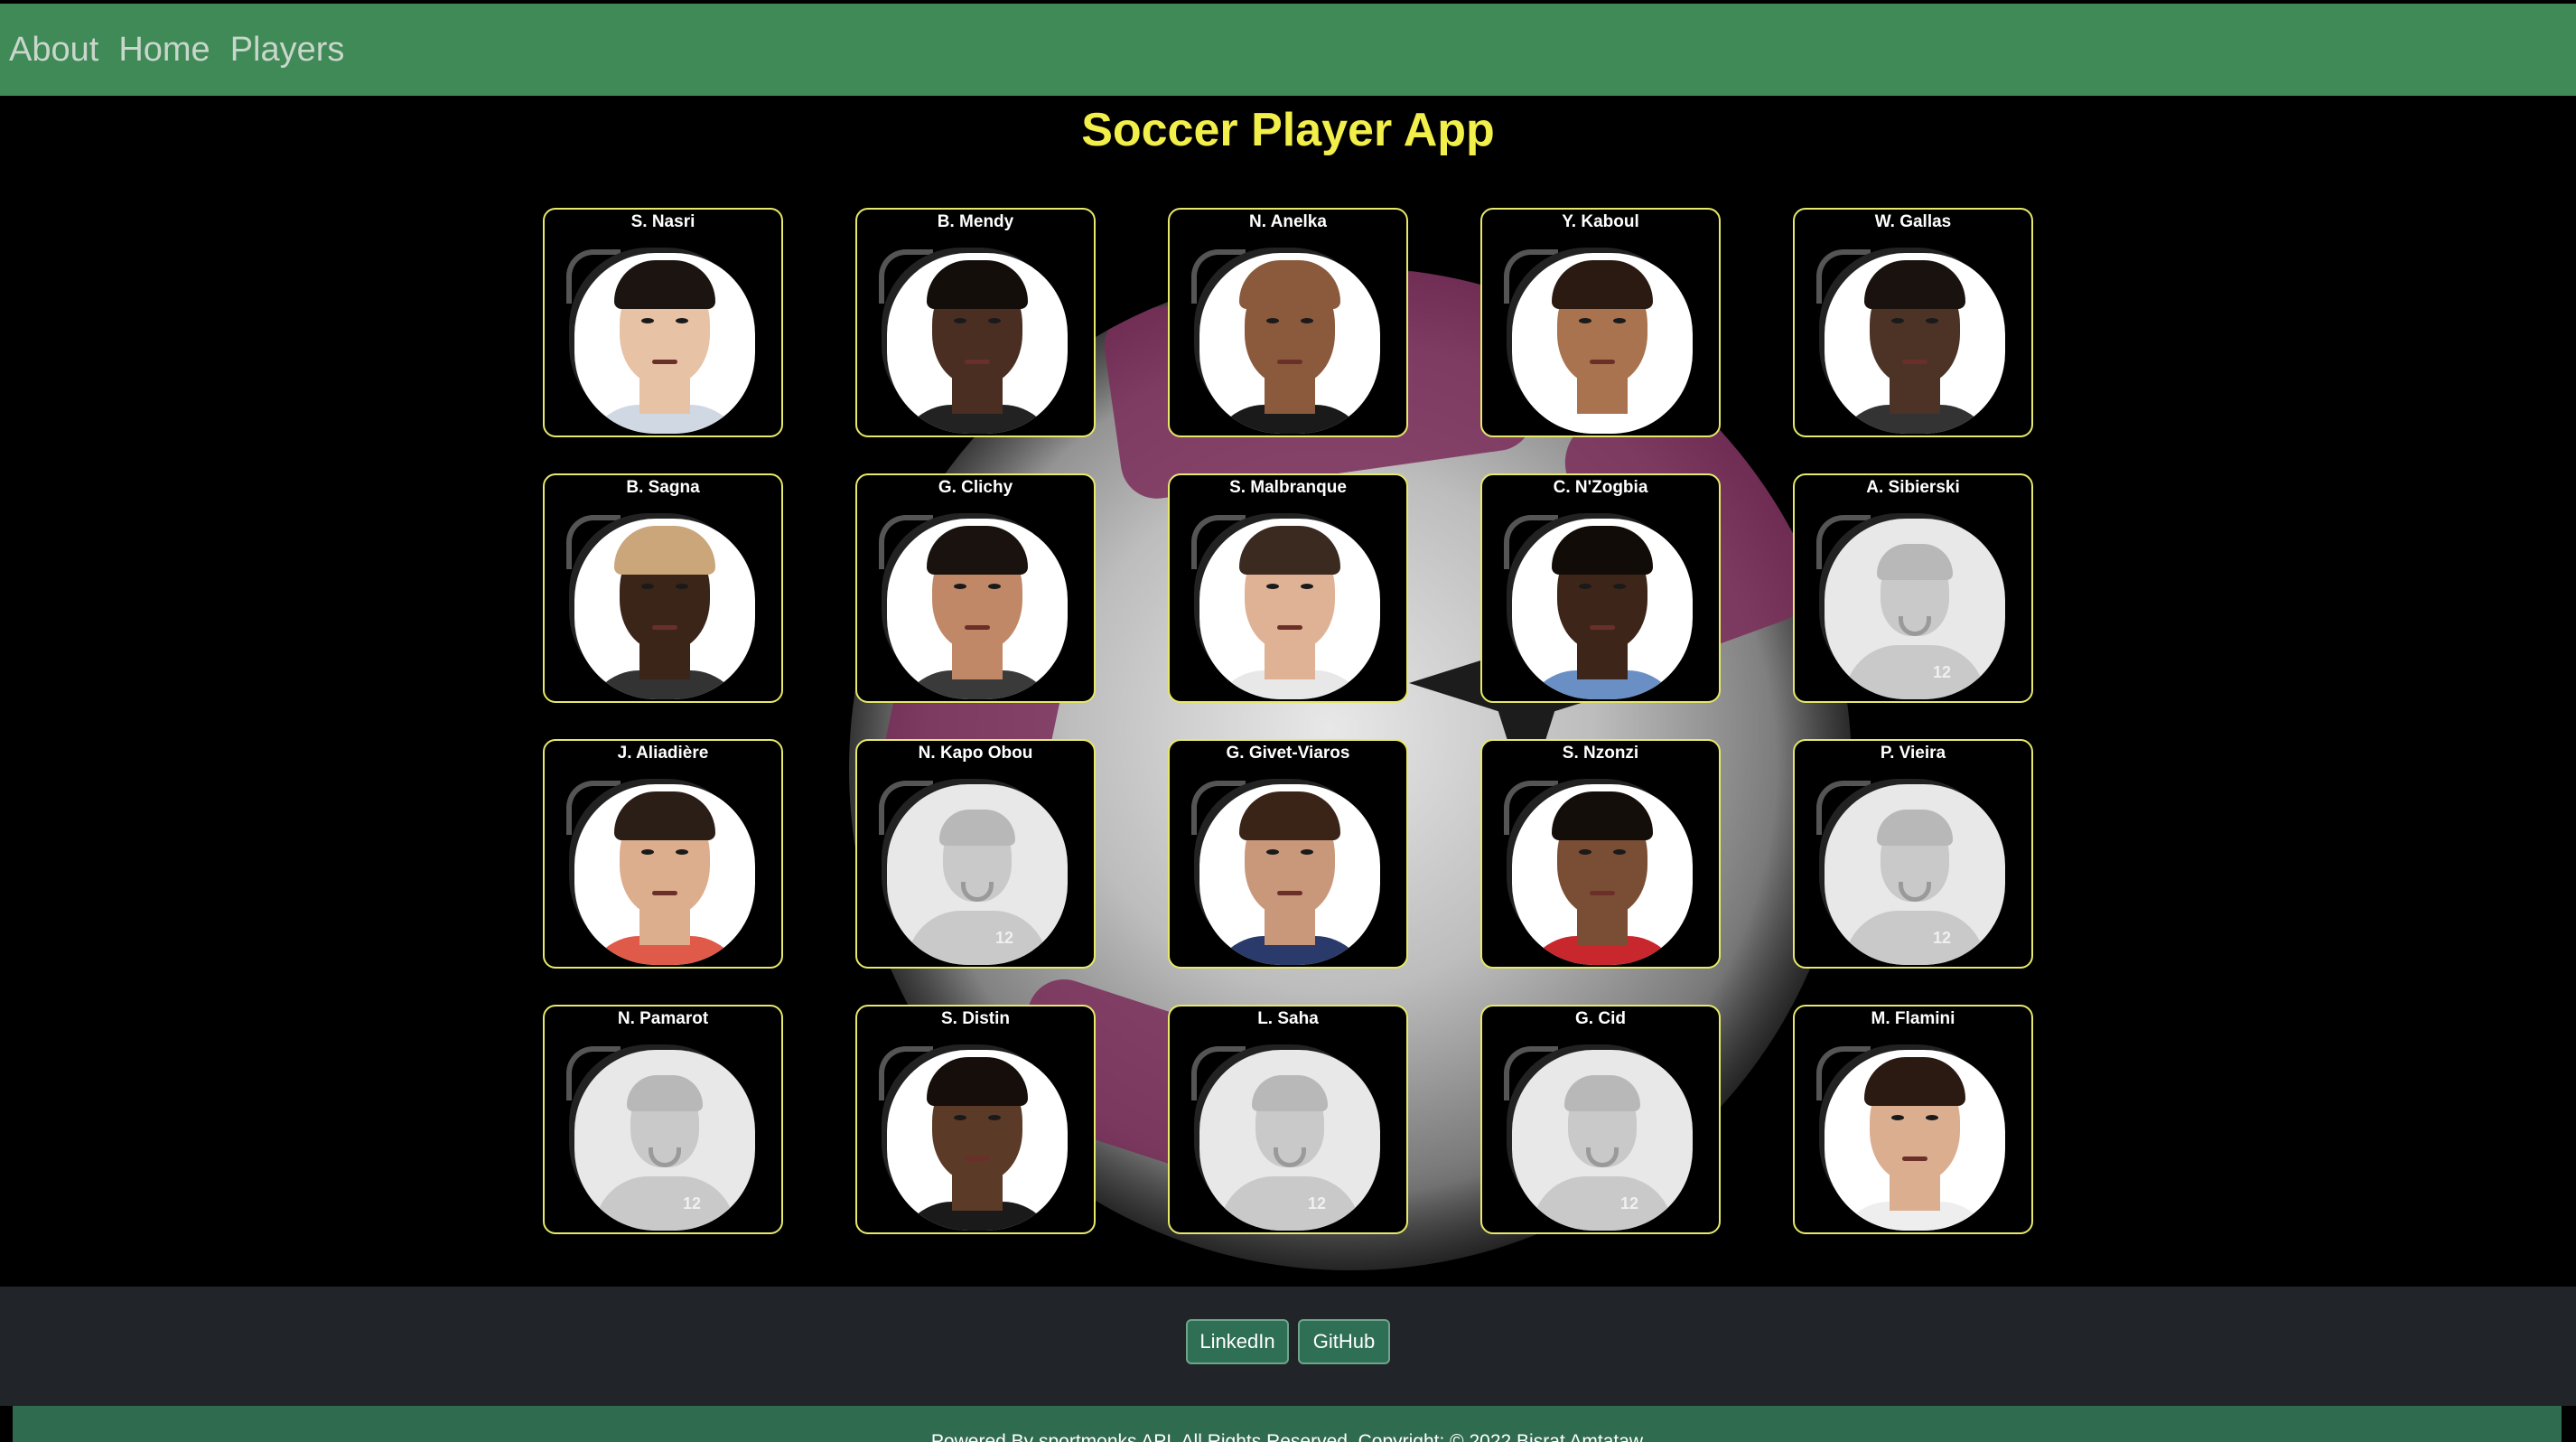 The image size is (2576, 1442). Describe the element at coordinates (1237, 1341) in the screenshot. I see `linkedin-button: LinkedIn` at that location.